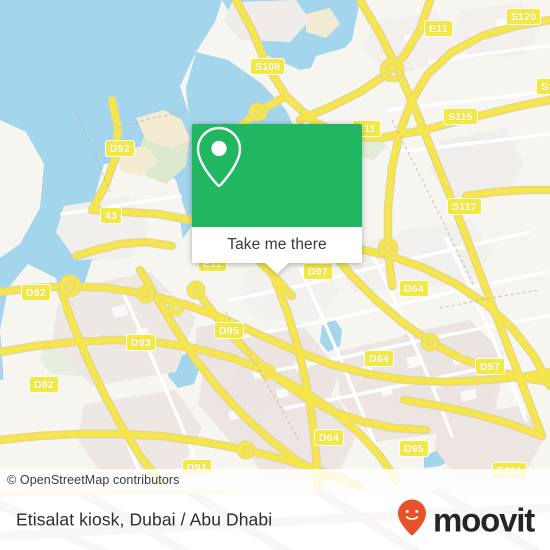  Describe the element at coordinates (543, 86) in the screenshot. I see `road-shield: S1` at that location.